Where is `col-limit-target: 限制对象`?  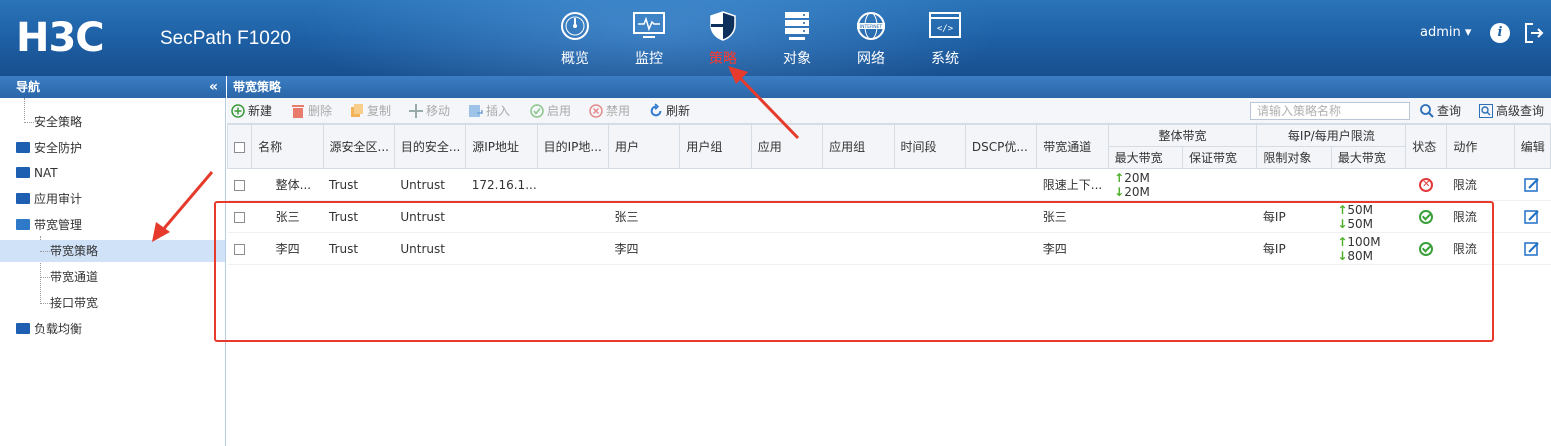 col-limit-target: 限制对象 is located at coordinates (1294, 157).